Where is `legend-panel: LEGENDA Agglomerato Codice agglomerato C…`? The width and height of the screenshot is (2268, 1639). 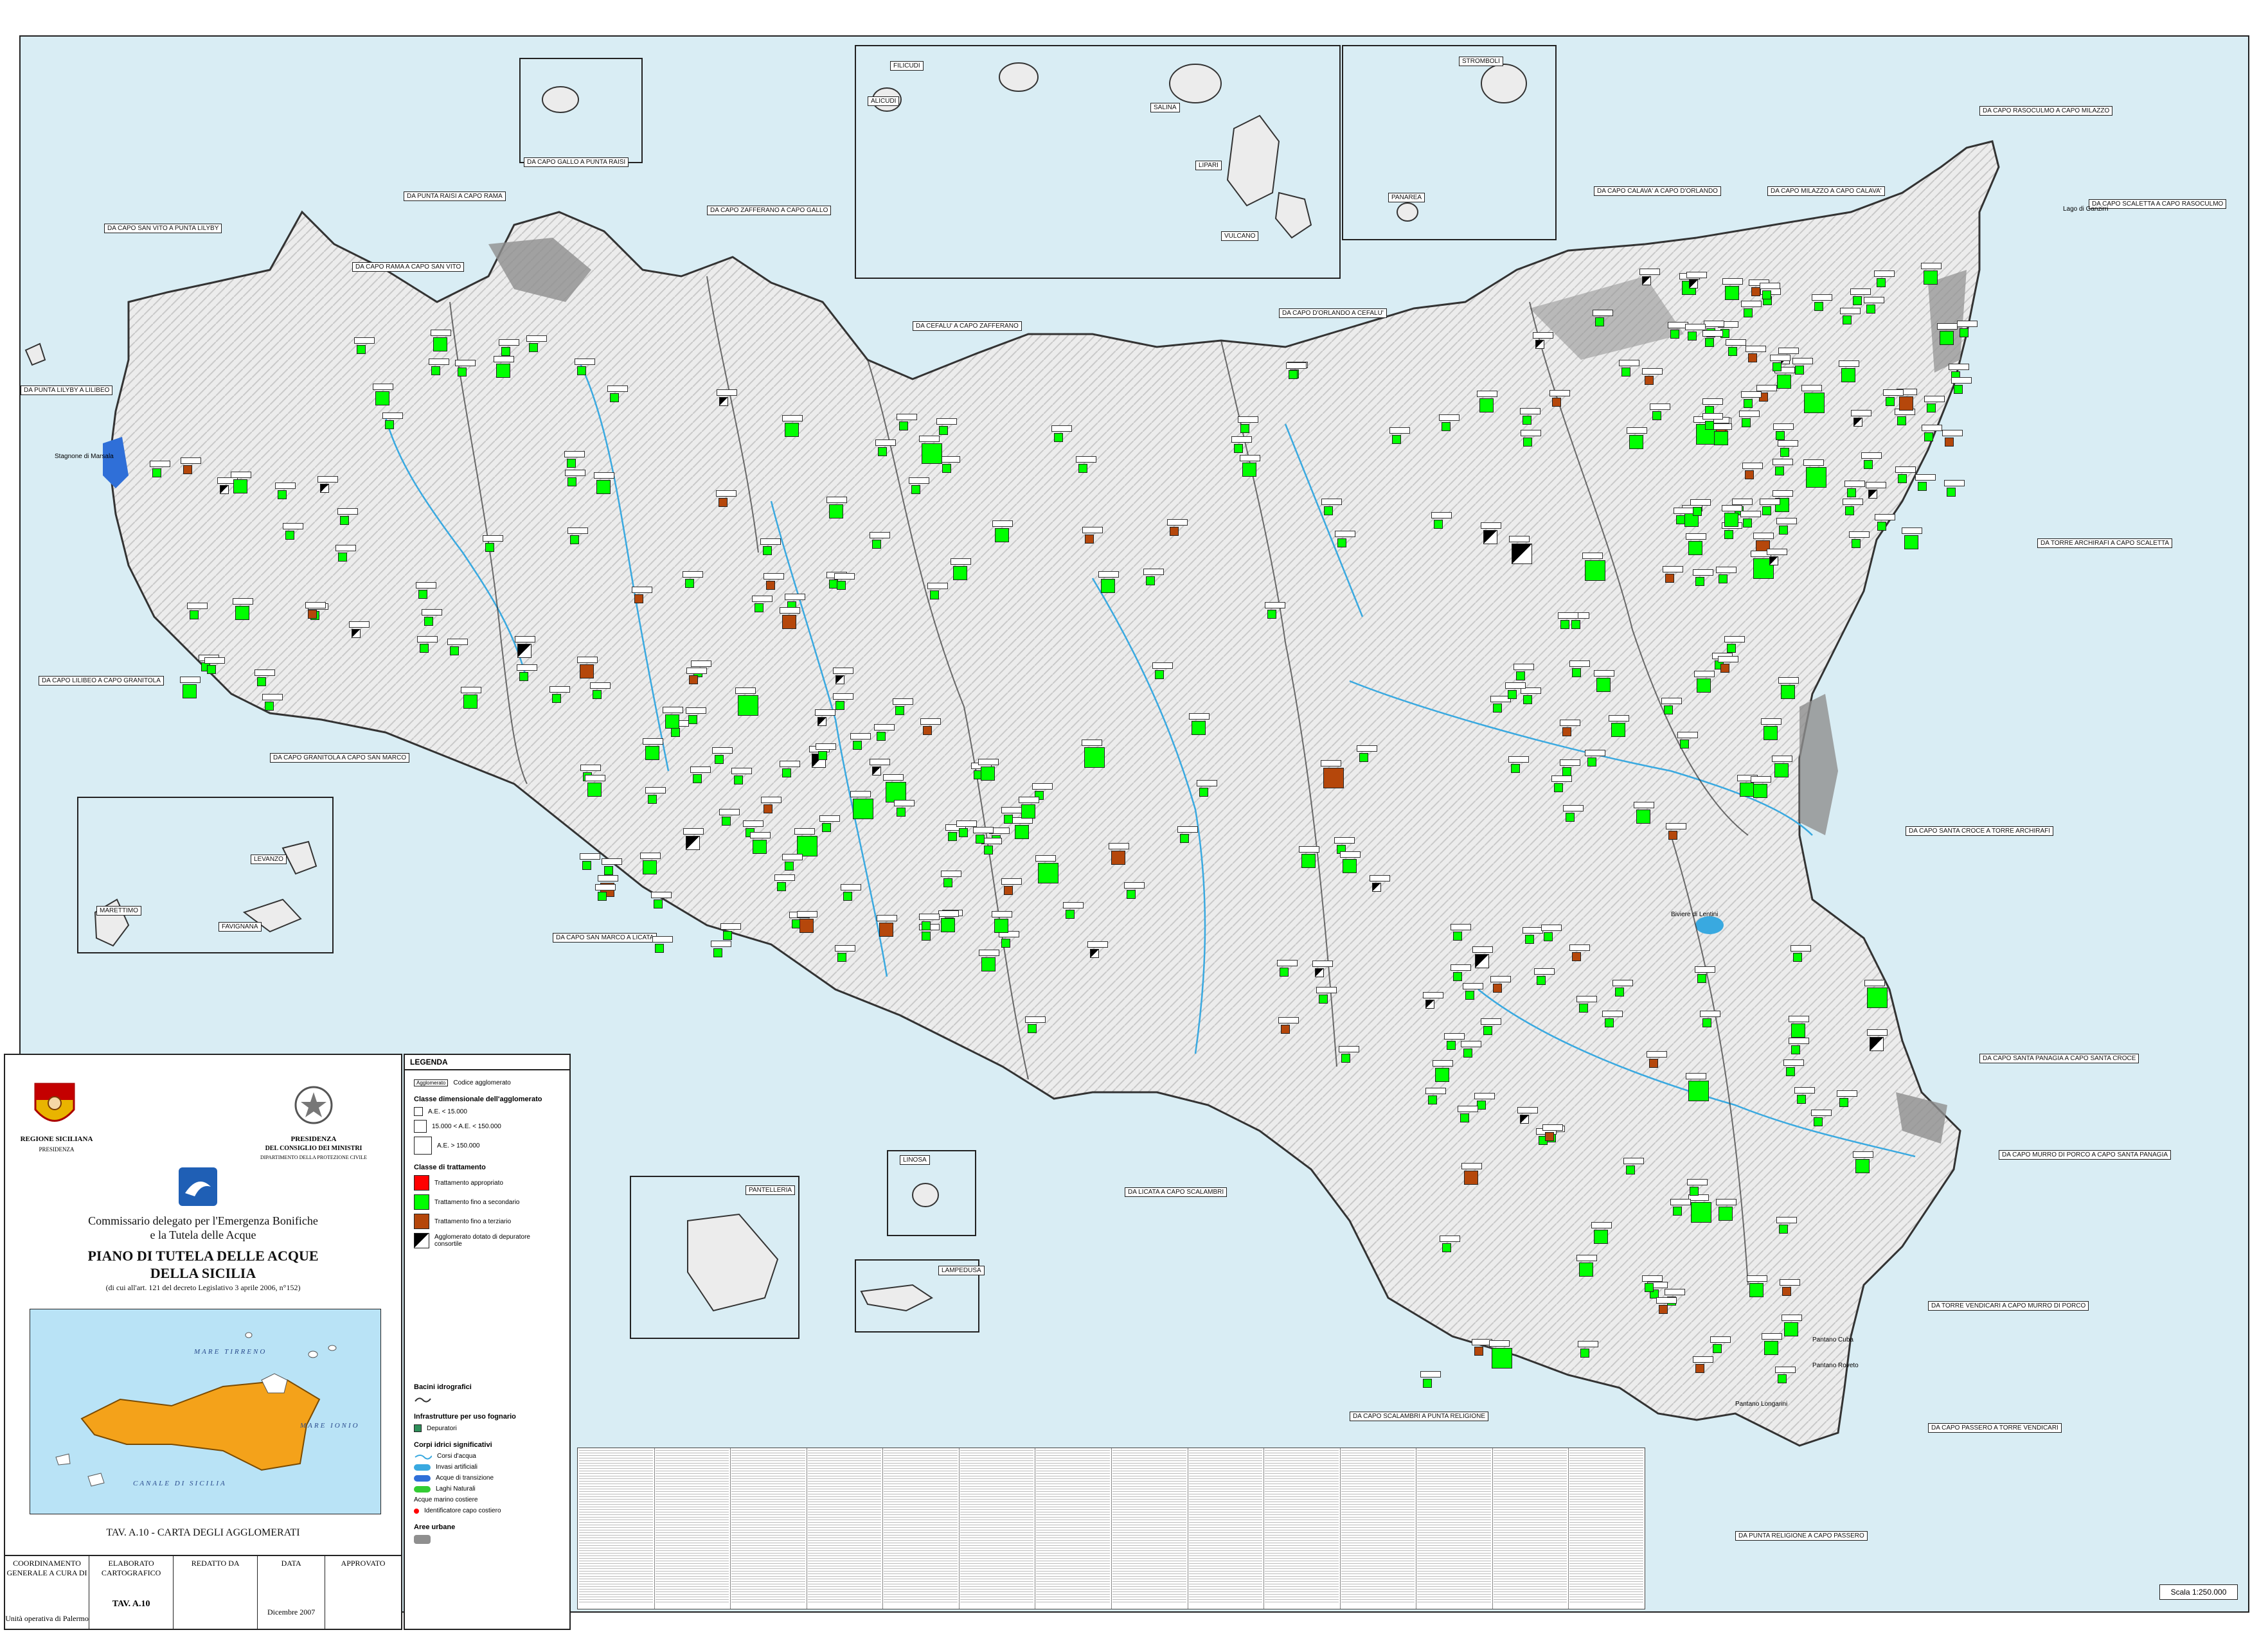
legend-panel: LEGENDA Agglomerato Codice agglomerato C… is located at coordinates (487, 1342).